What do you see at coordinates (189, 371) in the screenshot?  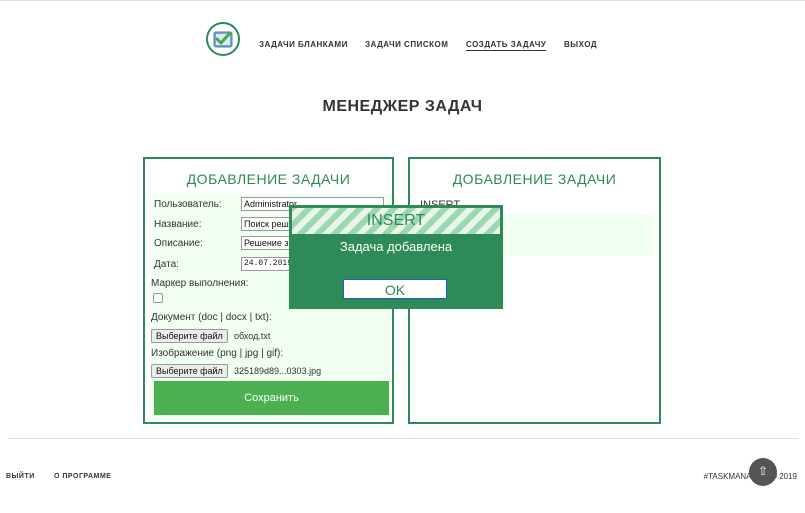 I see `image-file-button: Выберите файл` at bounding box center [189, 371].